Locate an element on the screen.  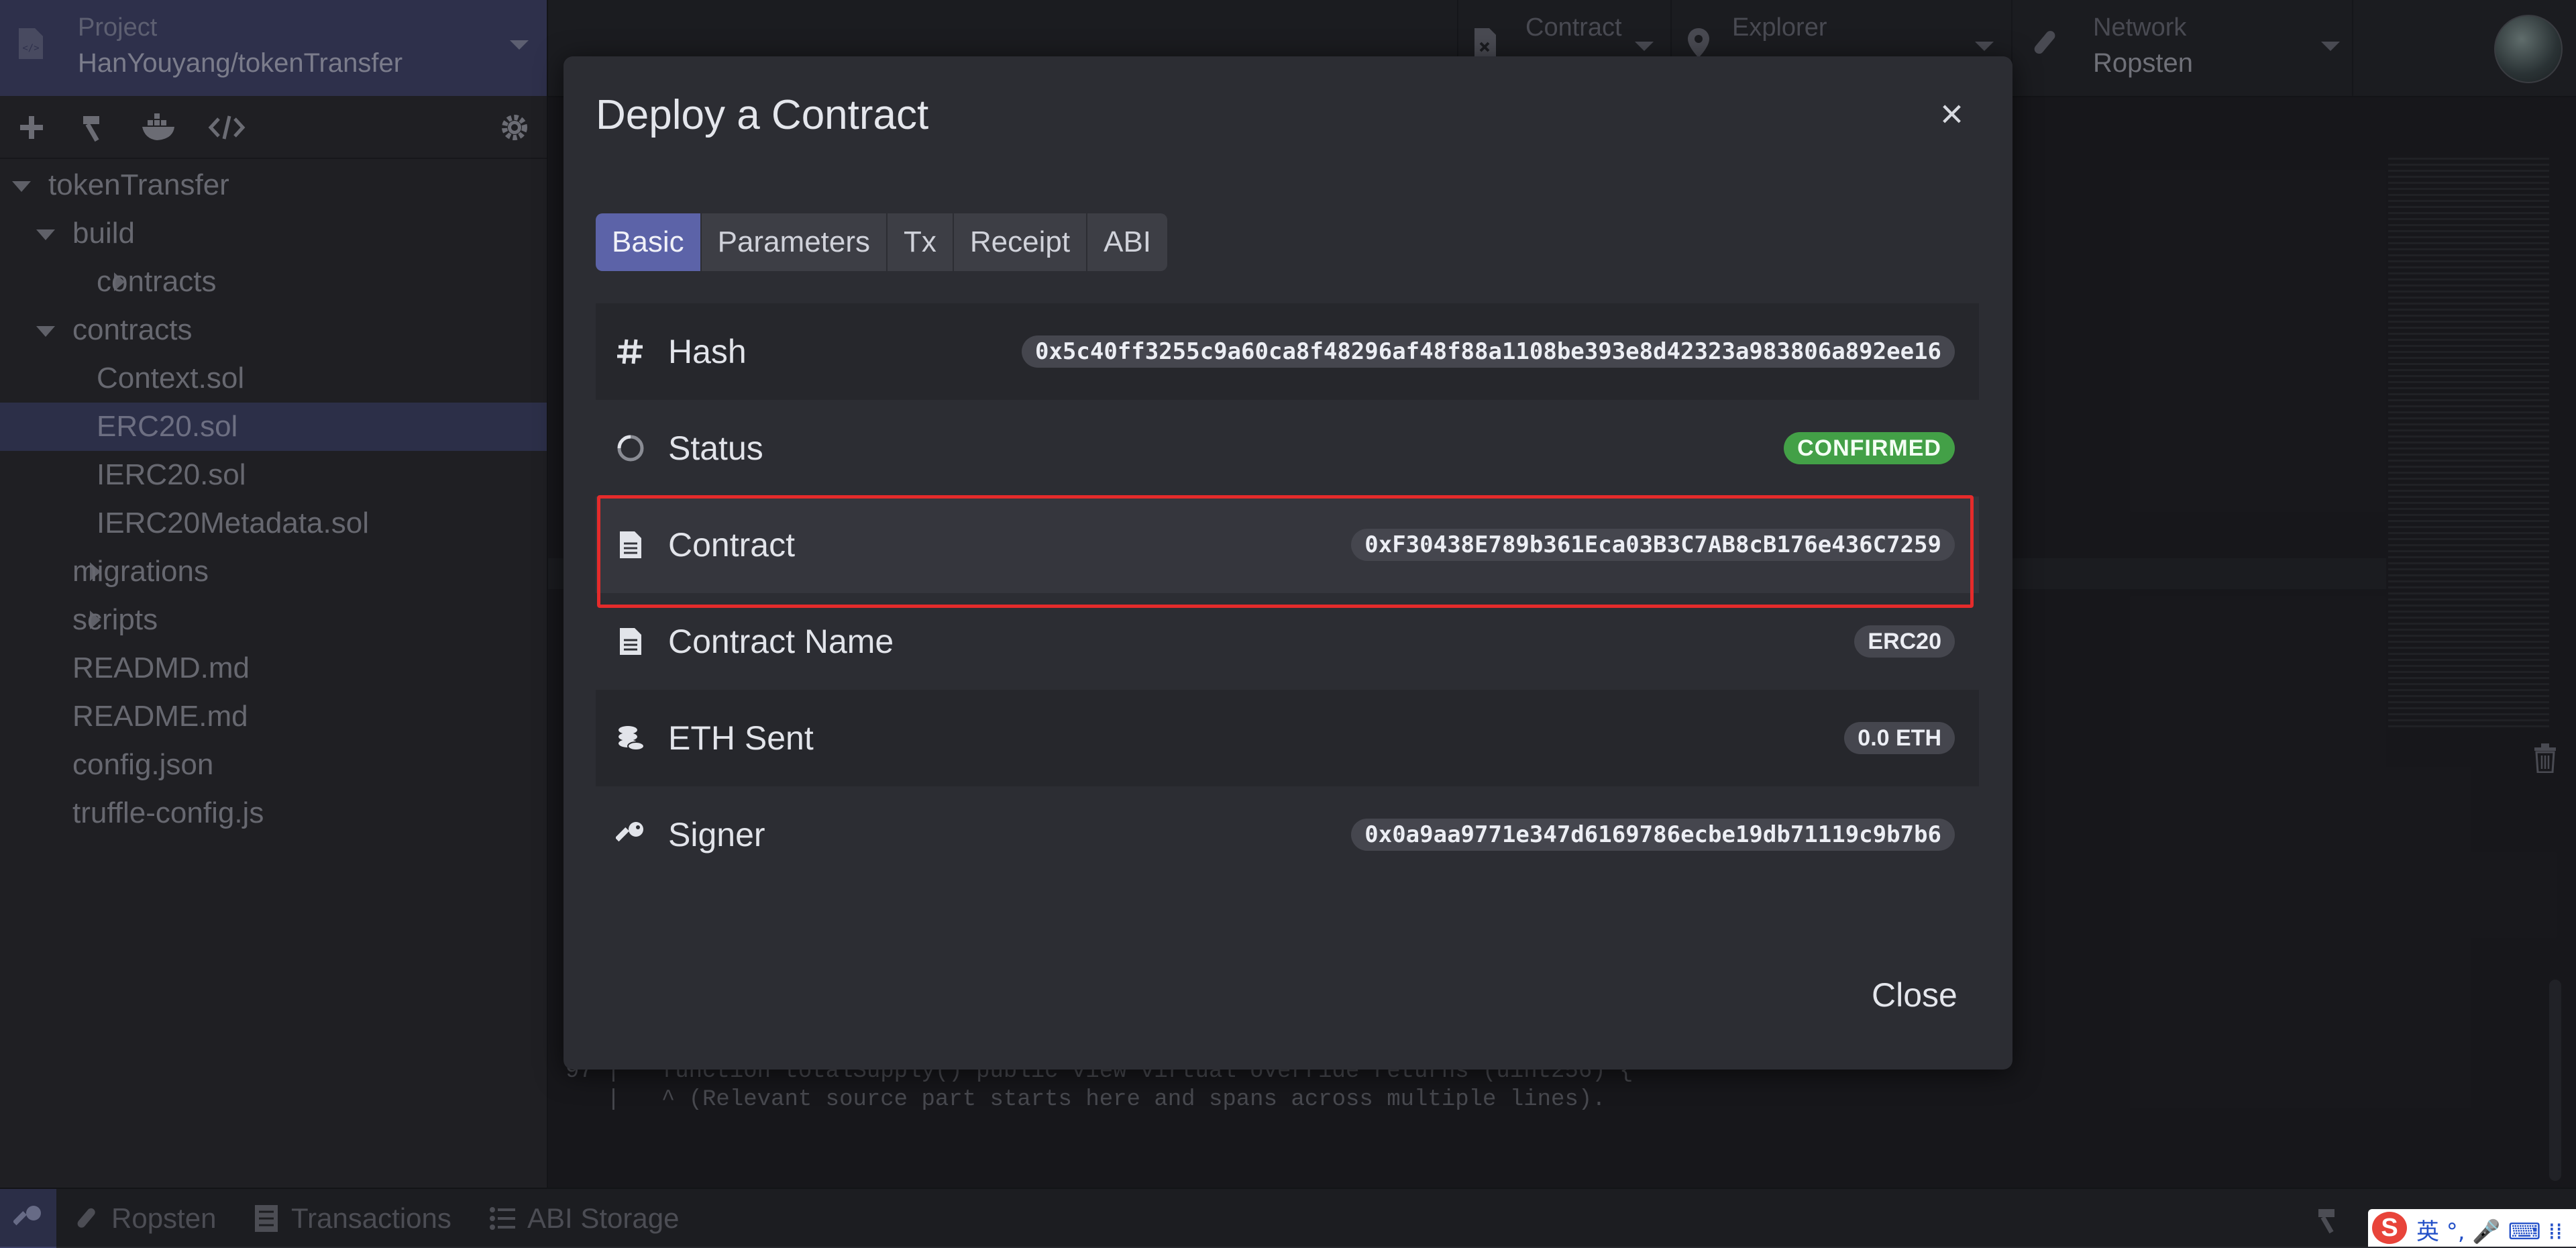
eth-sent-row: ETH Sent 0.0 ETH is located at coordinates (1287, 738).